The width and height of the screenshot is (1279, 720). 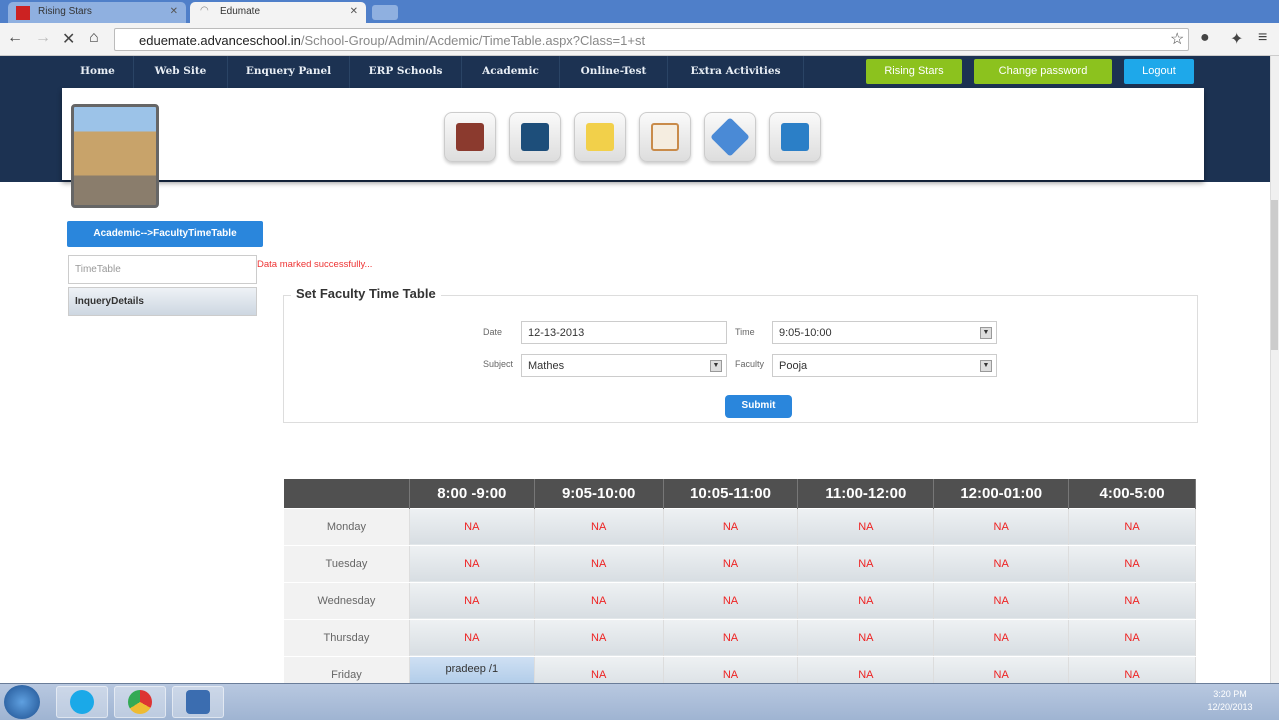 I want to click on column-header: 8:00 -9:00, so click(x=472, y=493).